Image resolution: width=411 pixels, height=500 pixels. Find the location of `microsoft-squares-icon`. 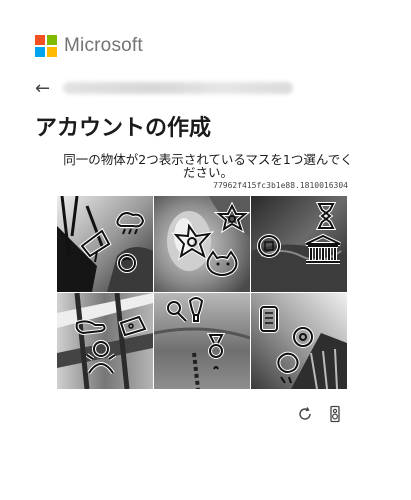

microsoft-squares-icon is located at coordinates (46, 46).